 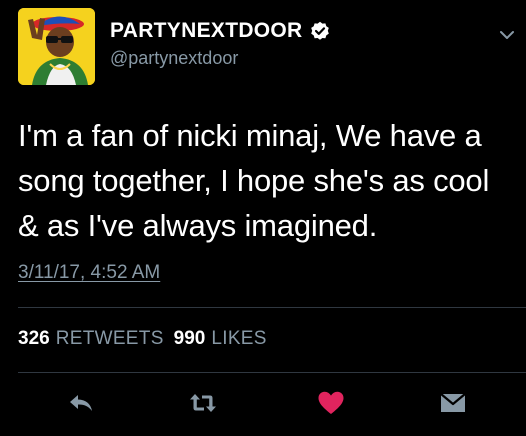 I want to click on retweet-icon, so click(x=203, y=403).